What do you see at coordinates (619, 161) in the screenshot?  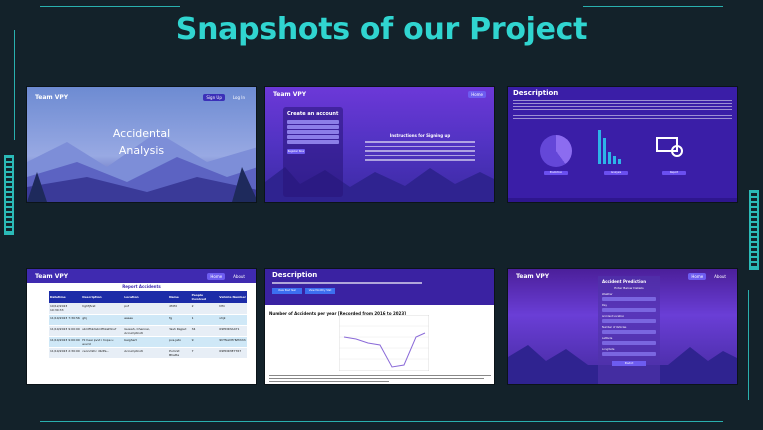 I see `bar-chart-icon` at bounding box center [619, 161].